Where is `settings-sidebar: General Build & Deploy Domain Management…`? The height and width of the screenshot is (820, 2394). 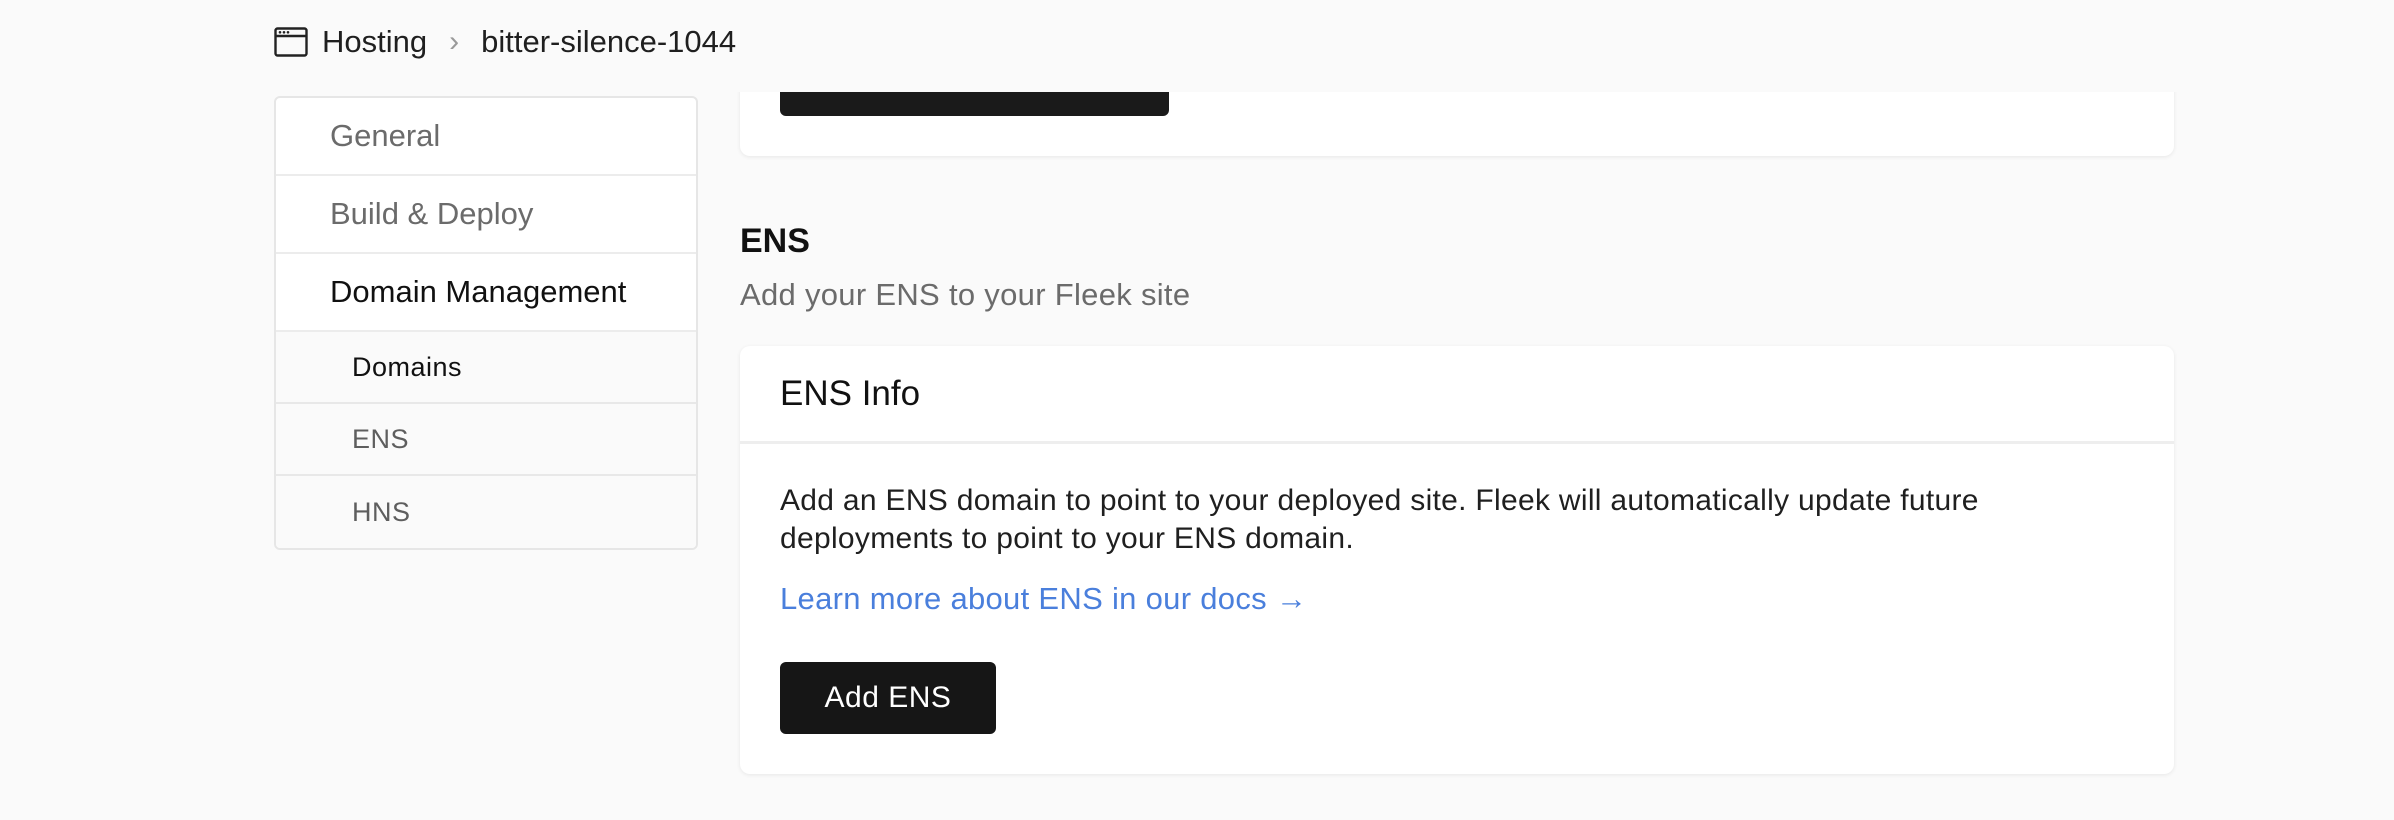 settings-sidebar: General Build & Deploy Domain Management… is located at coordinates (486, 323).